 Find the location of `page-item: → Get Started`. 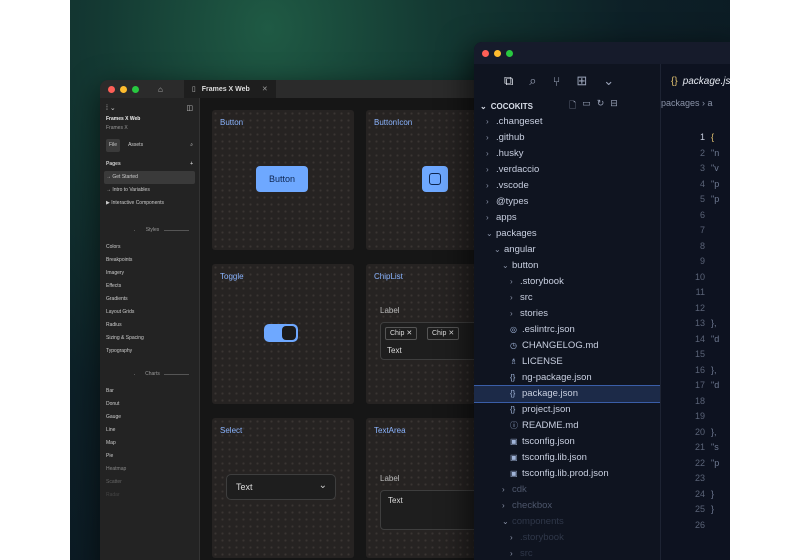

page-item: → Get Started is located at coordinates (149, 177).